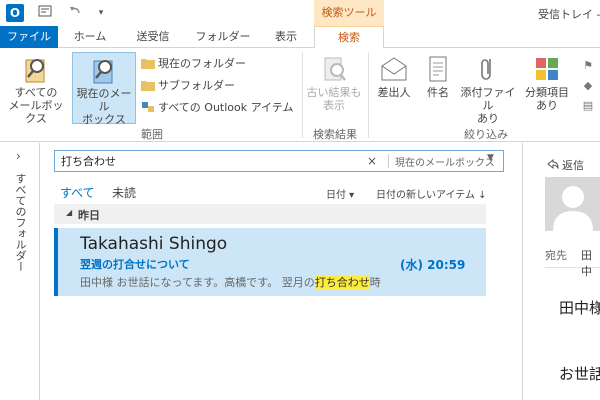 The image size is (600, 400). What do you see at coordinates (490, 158) in the screenshot?
I see `chevron-down-icon: ▼` at bounding box center [490, 158].